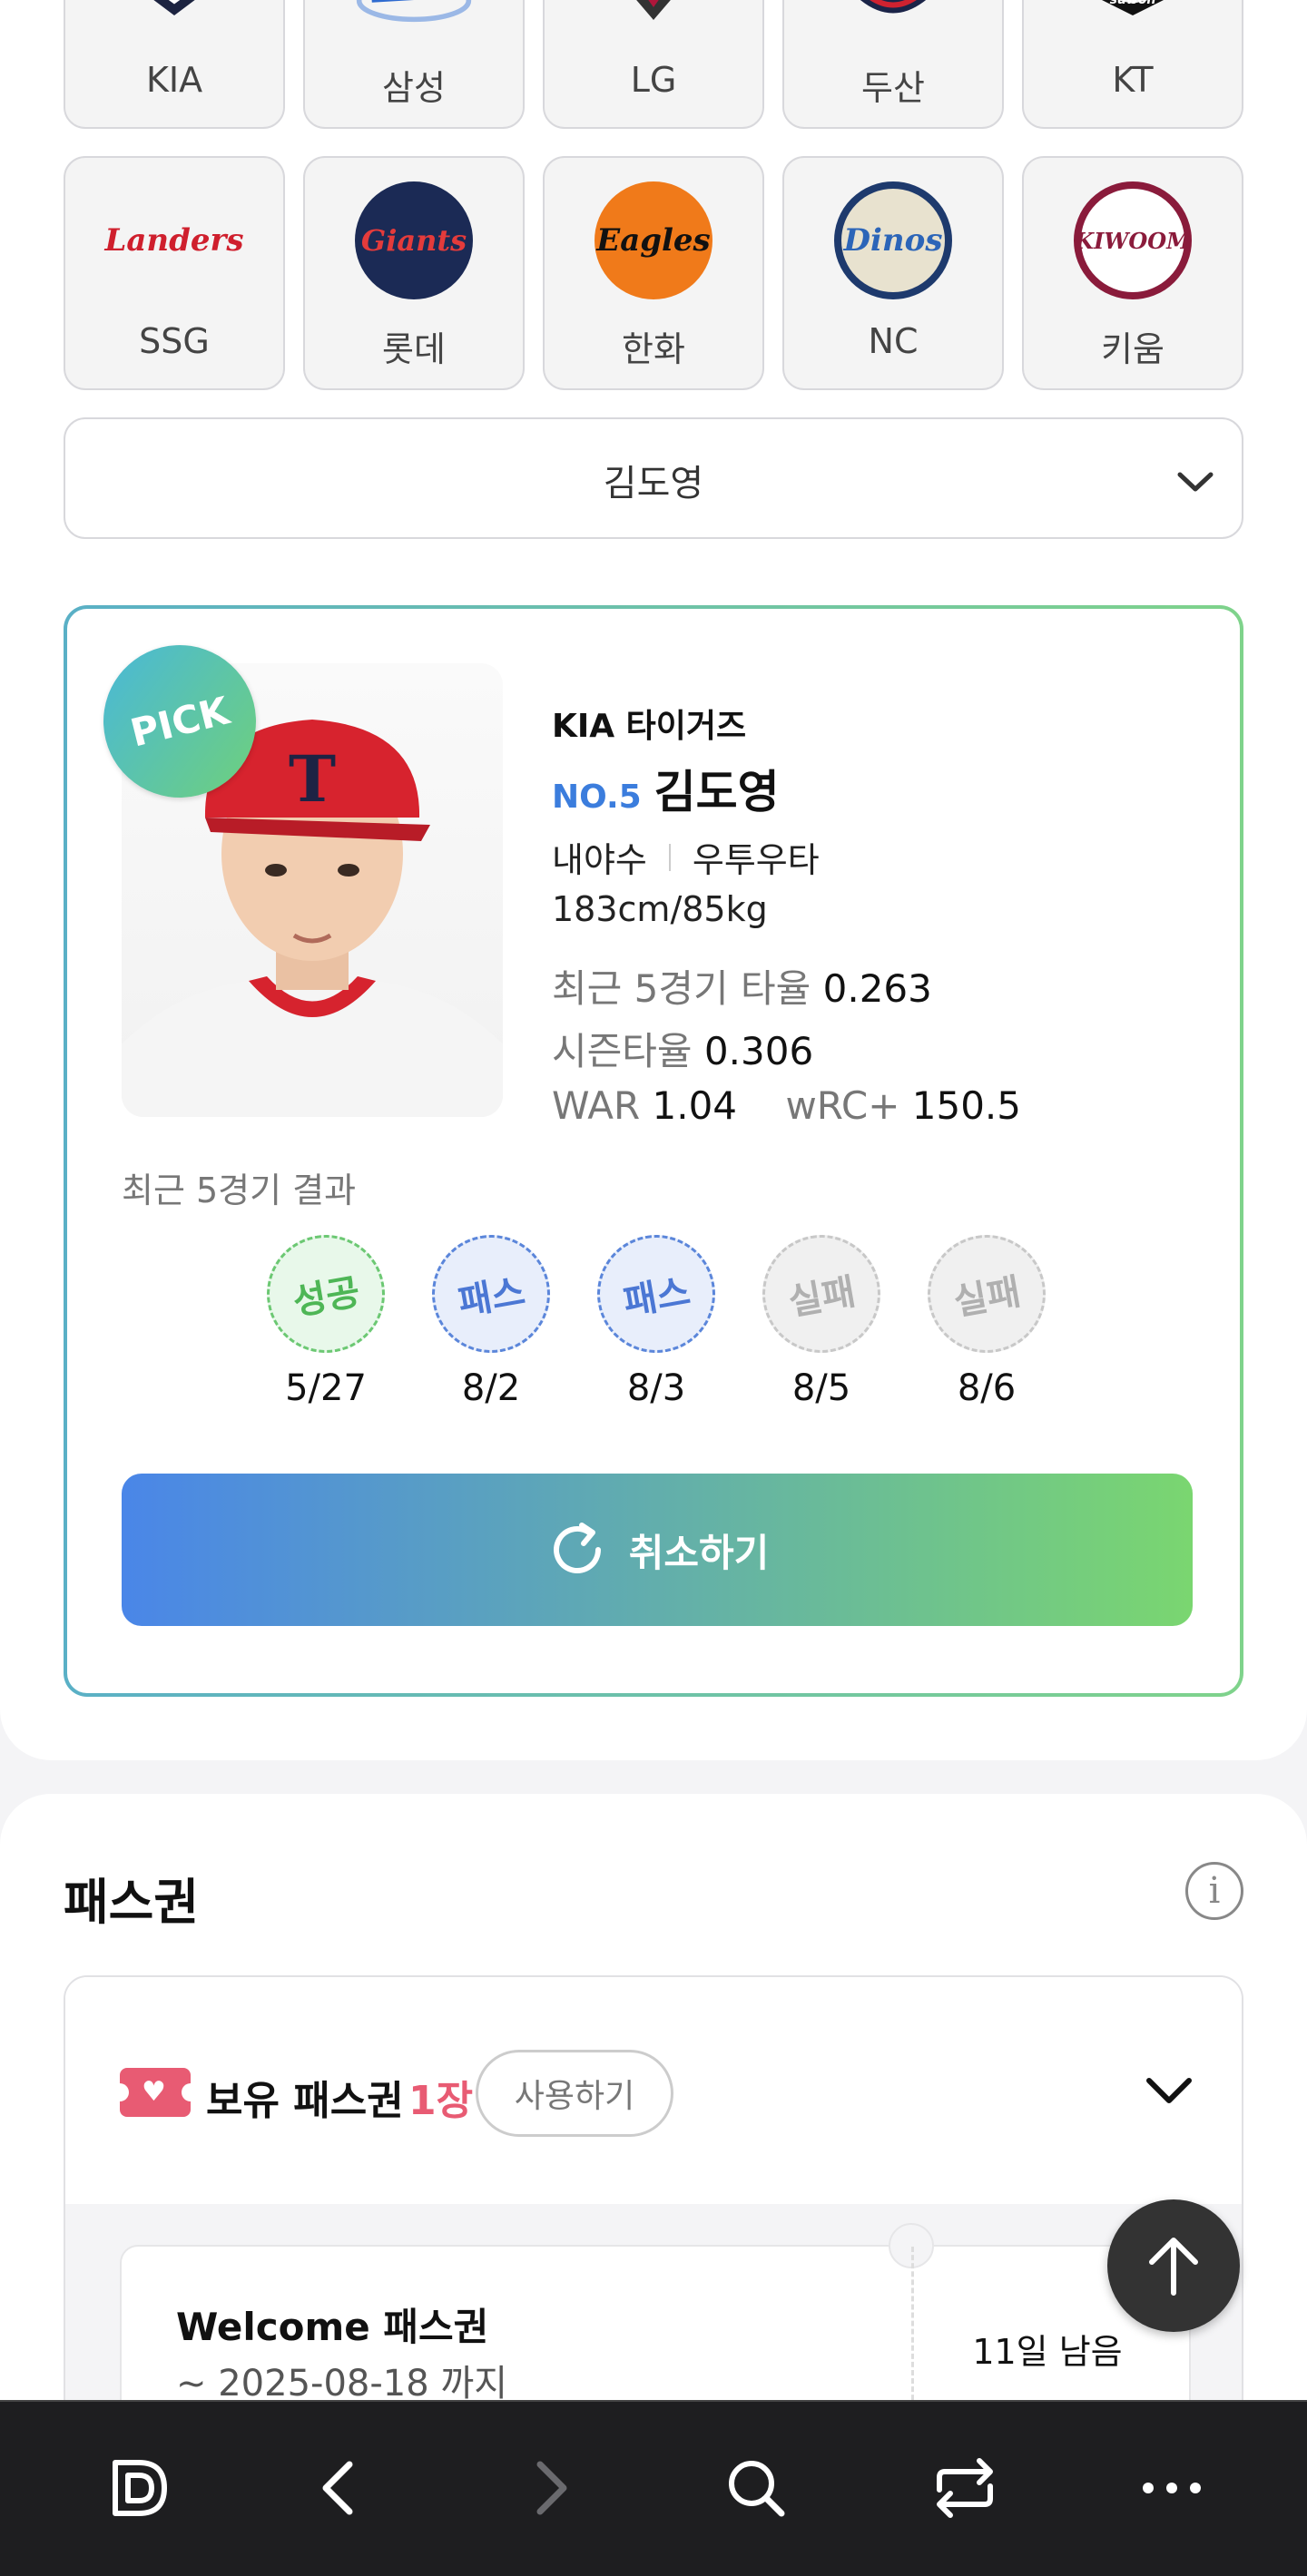  Describe the element at coordinates (491, 1388) in the screenshot. I see `result-date: 8/2` at that location.